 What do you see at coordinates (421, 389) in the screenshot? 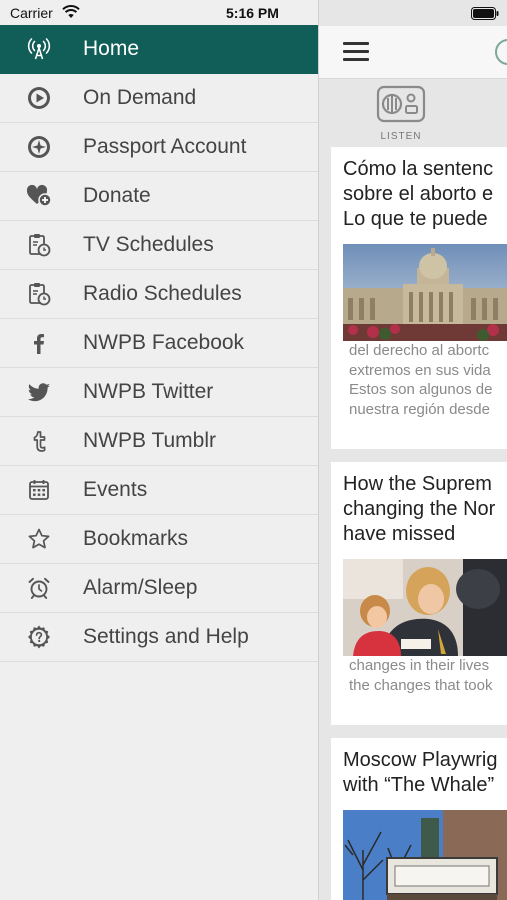
I see `article-excerpt-line: Estos son algunos de` at bounding box center [421, 389].